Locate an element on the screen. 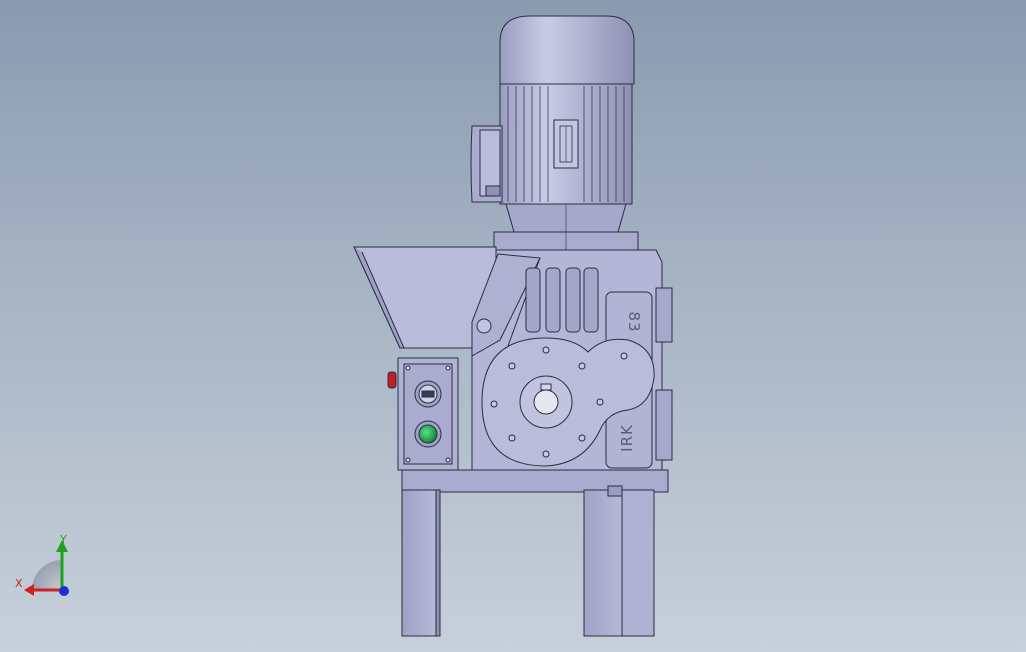 The width and height of the screenshot is (1026, 652). selector-switch is located at coordinates (428, 394).